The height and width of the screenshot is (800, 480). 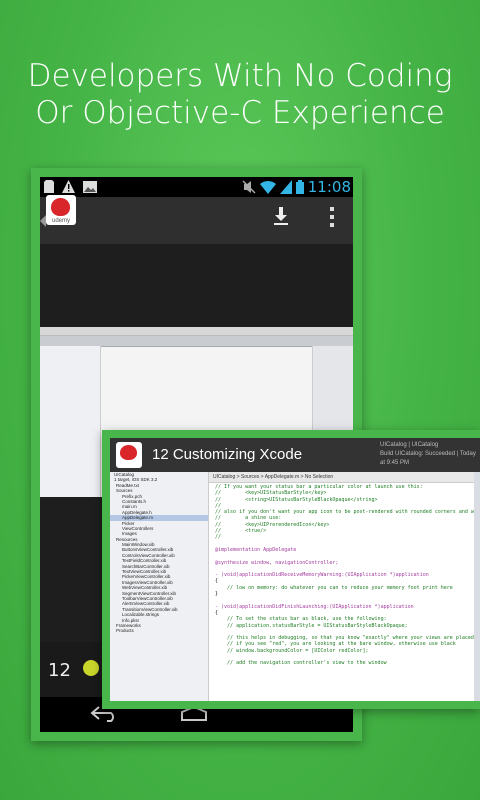 I want to click on mute-icon, so click(x=249, y=187).